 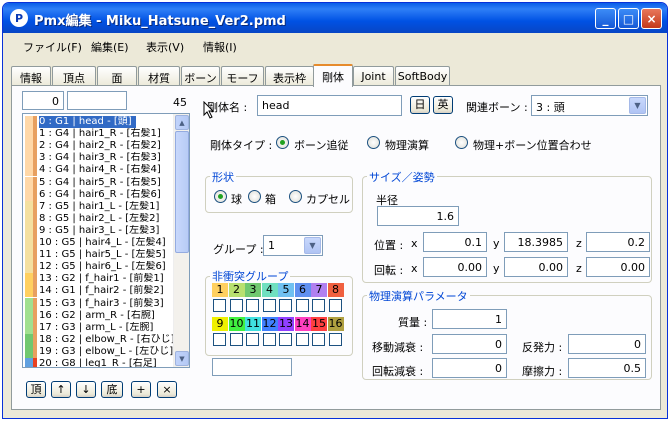 What do you see at coordinates (270, 199) in the screenshot?
I see `shape-box-label: 箱` at bounding box center [270, 199].